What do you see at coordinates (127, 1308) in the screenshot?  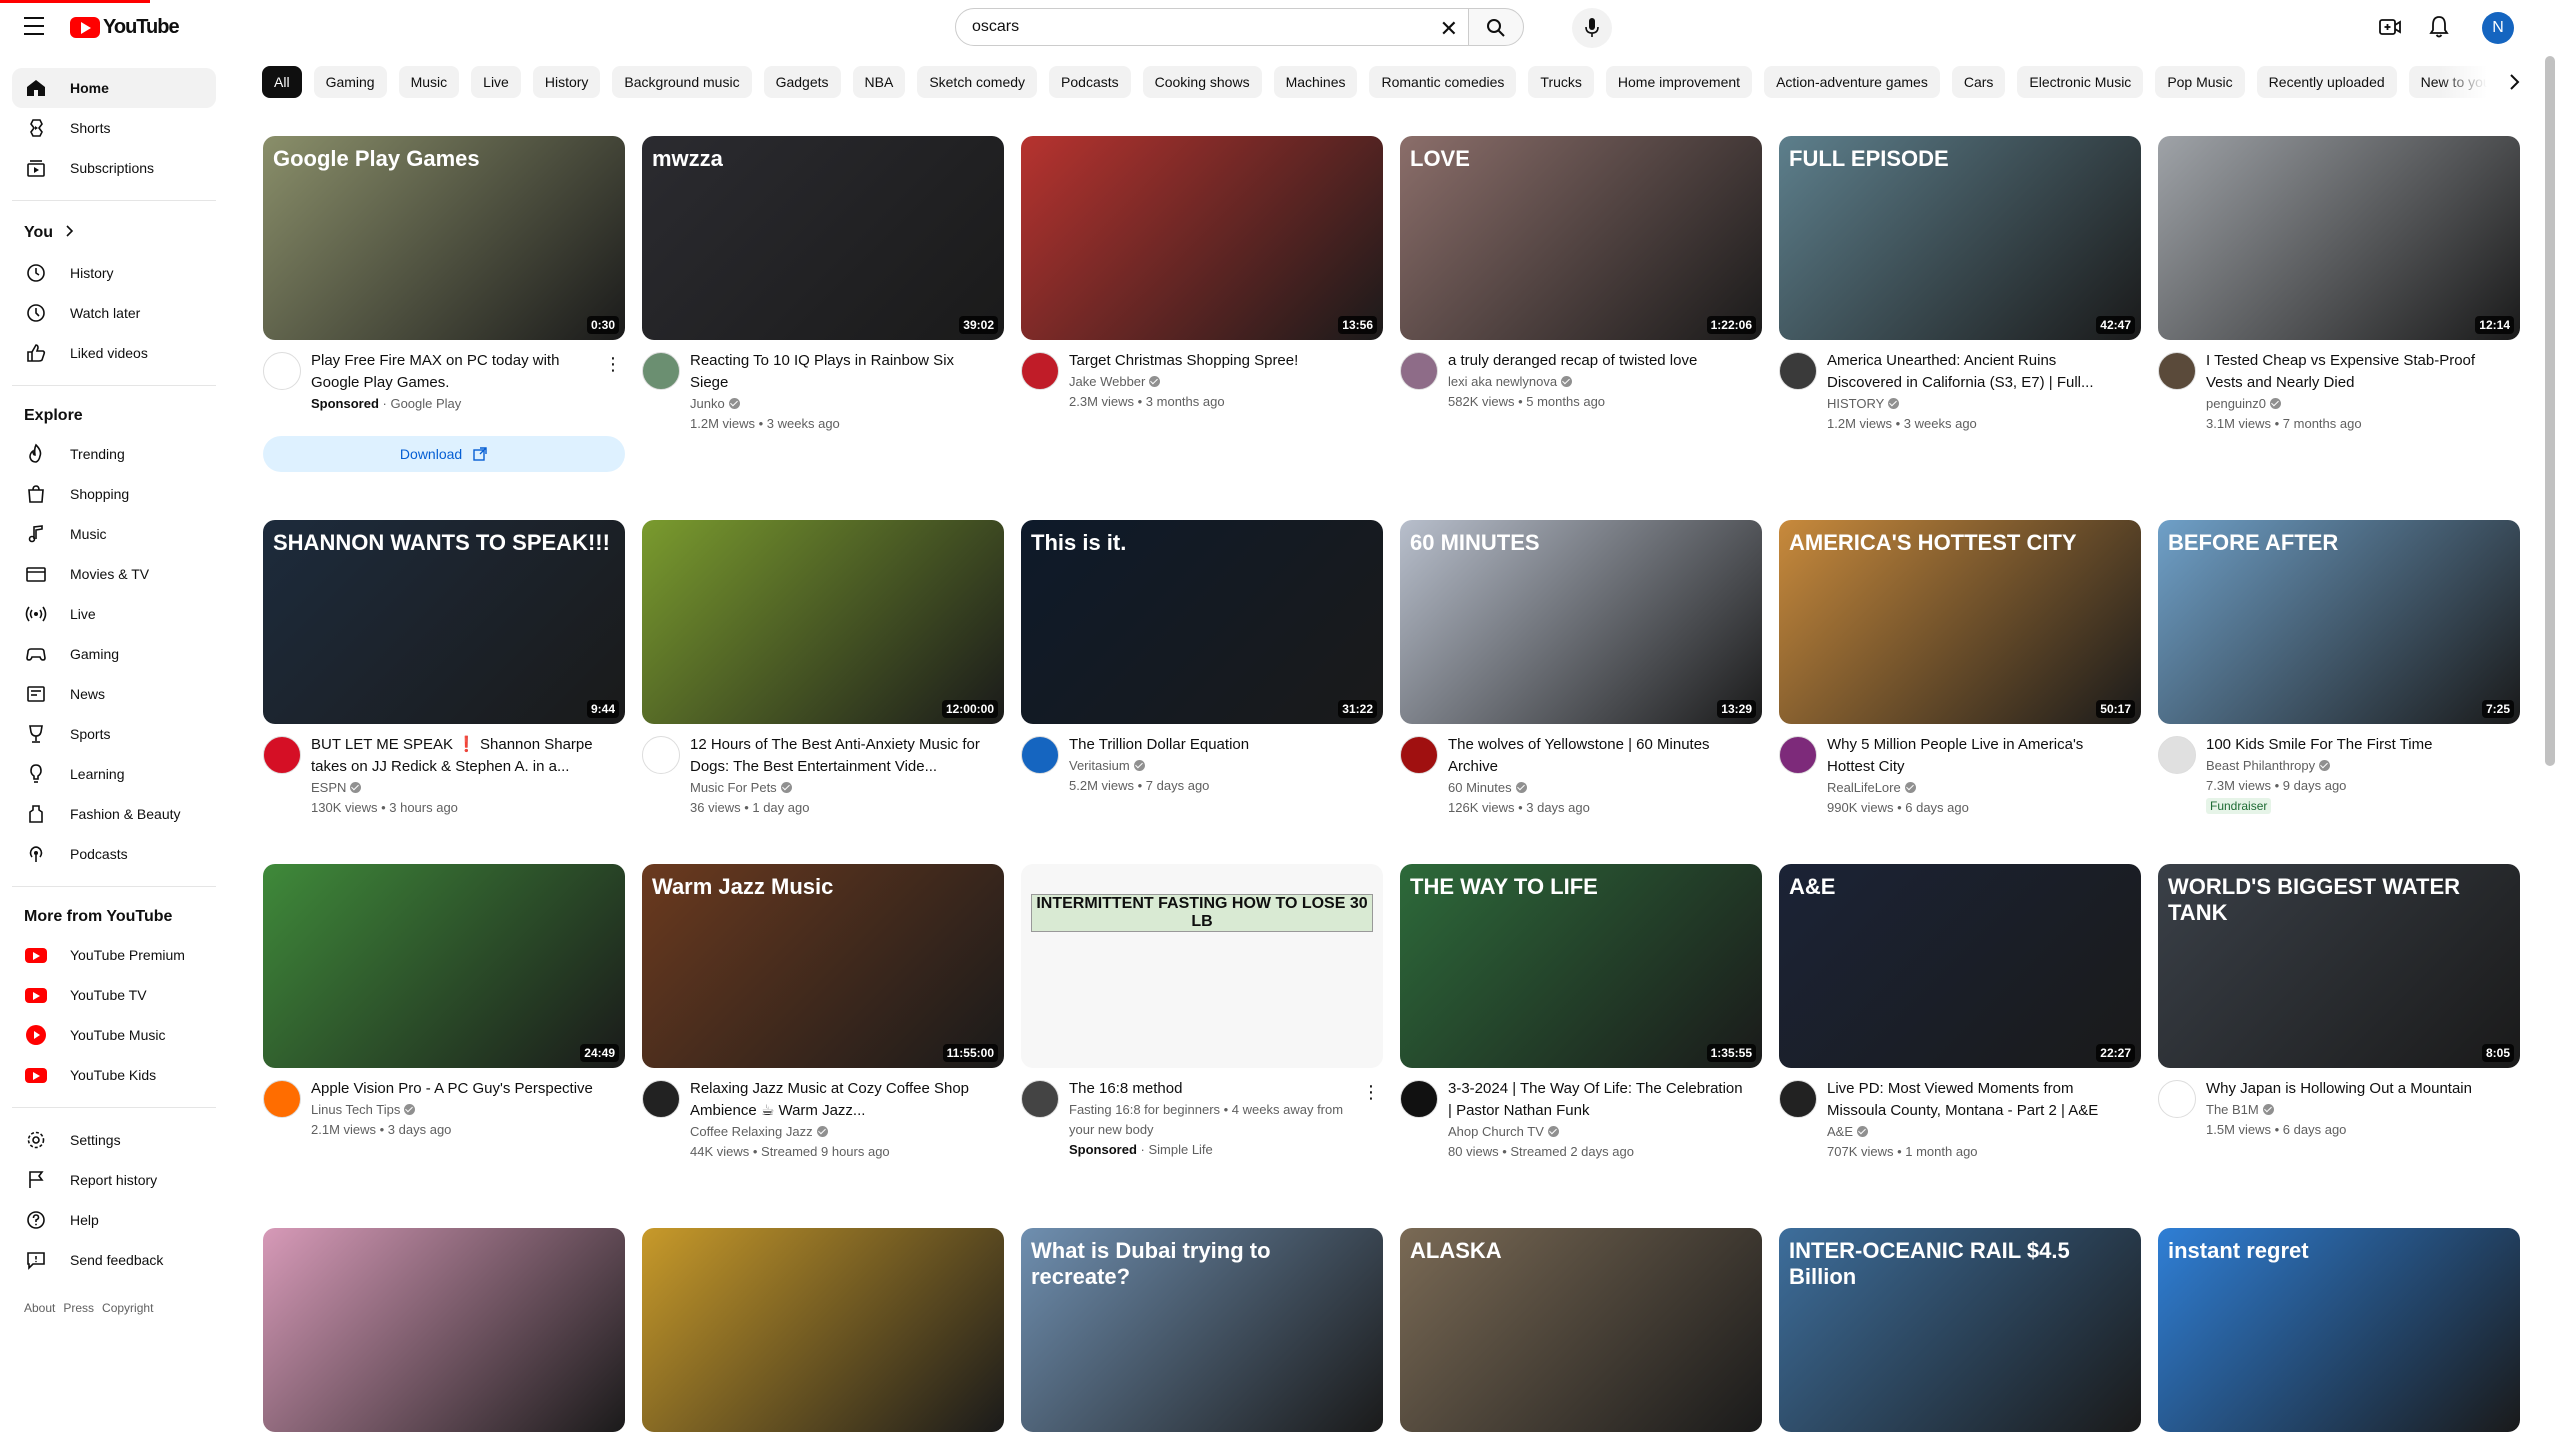 I see `footer-link: Copyright` at bounding box center [127, 1308].